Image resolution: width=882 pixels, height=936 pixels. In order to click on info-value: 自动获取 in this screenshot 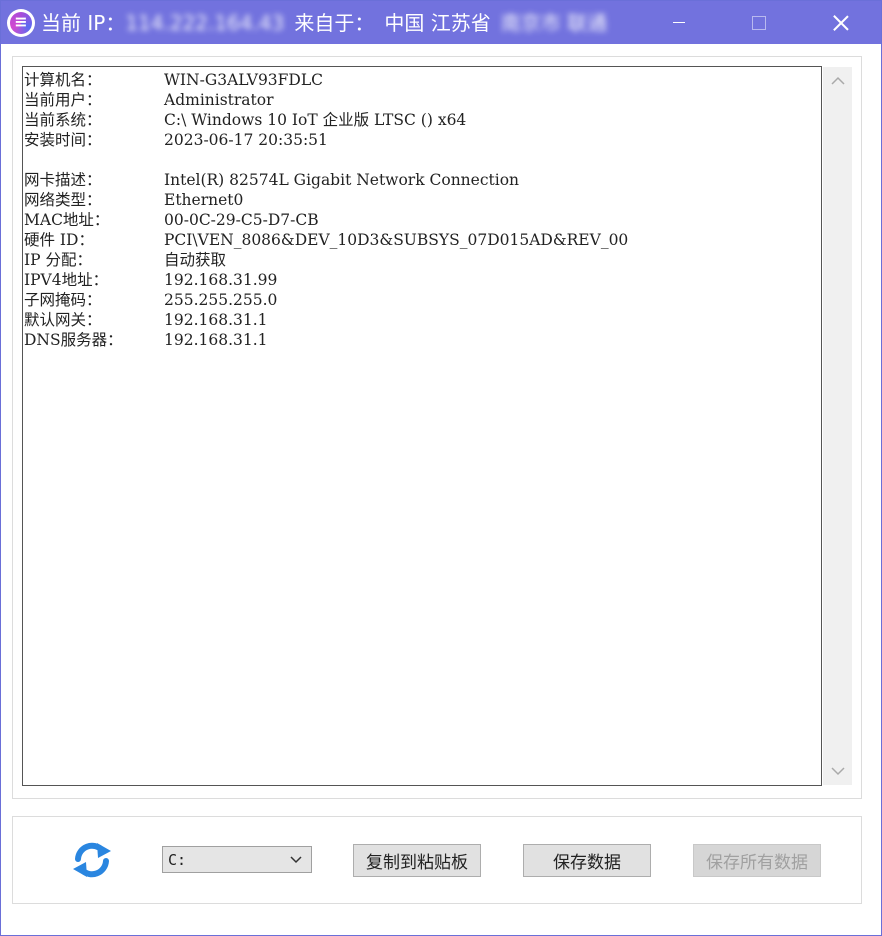, I will do `click(195, 260)`.